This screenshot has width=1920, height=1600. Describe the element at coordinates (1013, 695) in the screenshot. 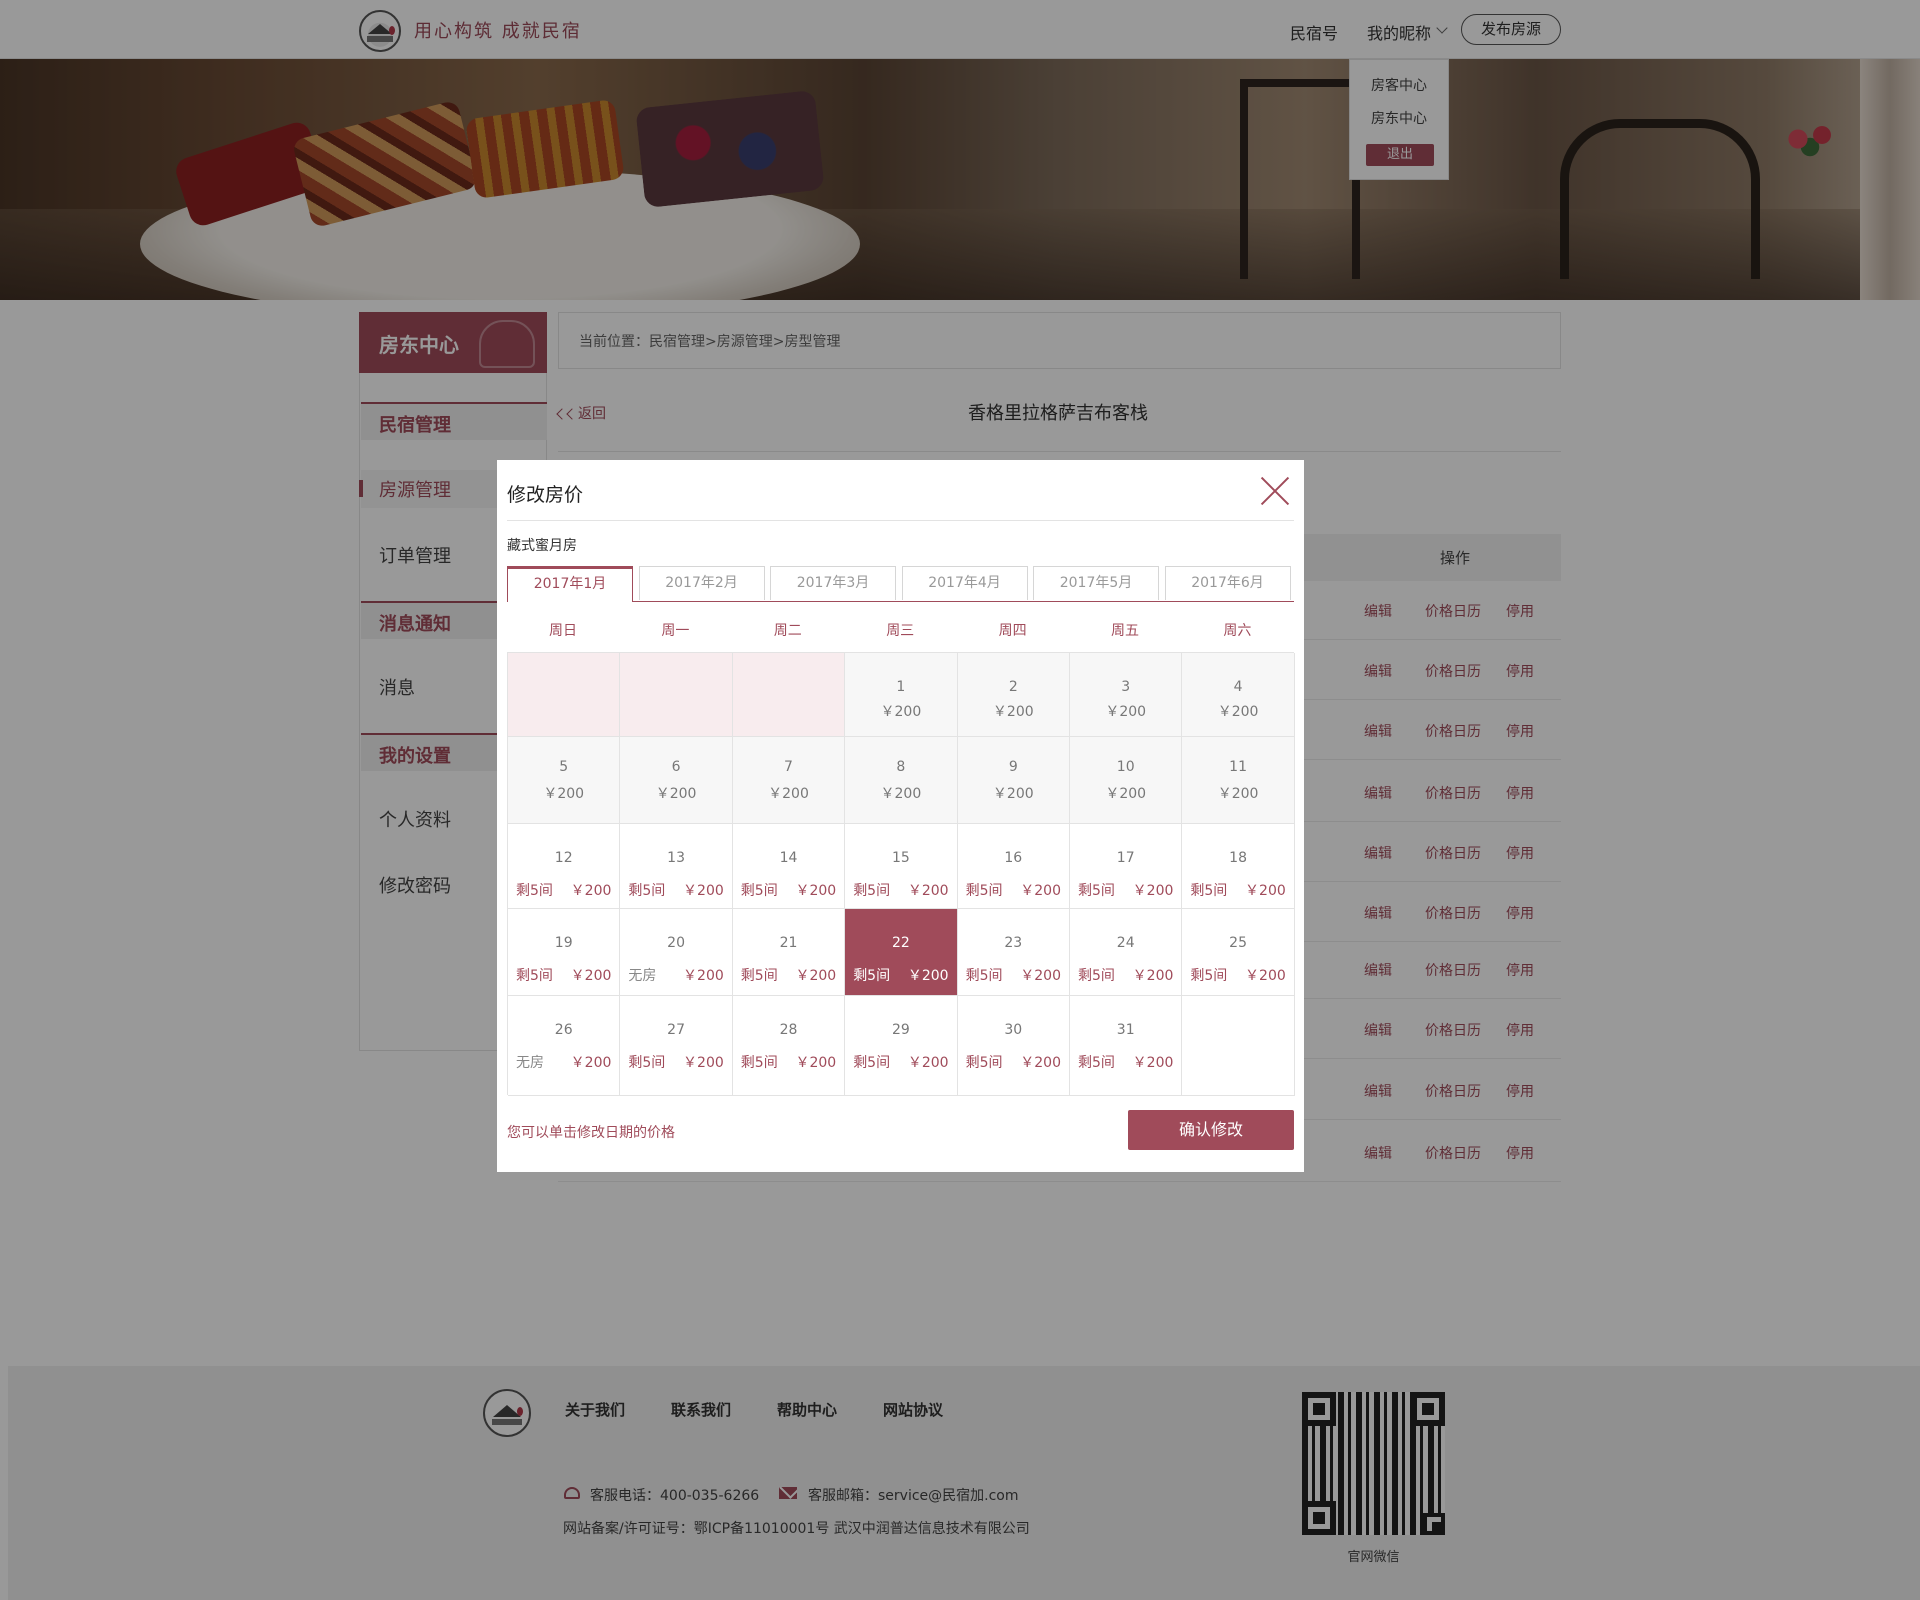

I see `calendar-day-cell: 2 ￥200` at that location.